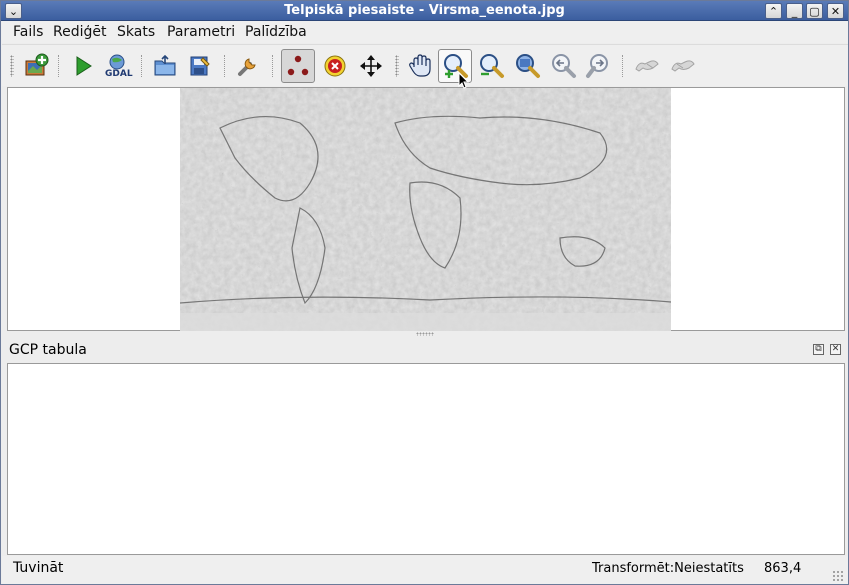  I want to click on start-georeferencing-button, so click(83, 66).